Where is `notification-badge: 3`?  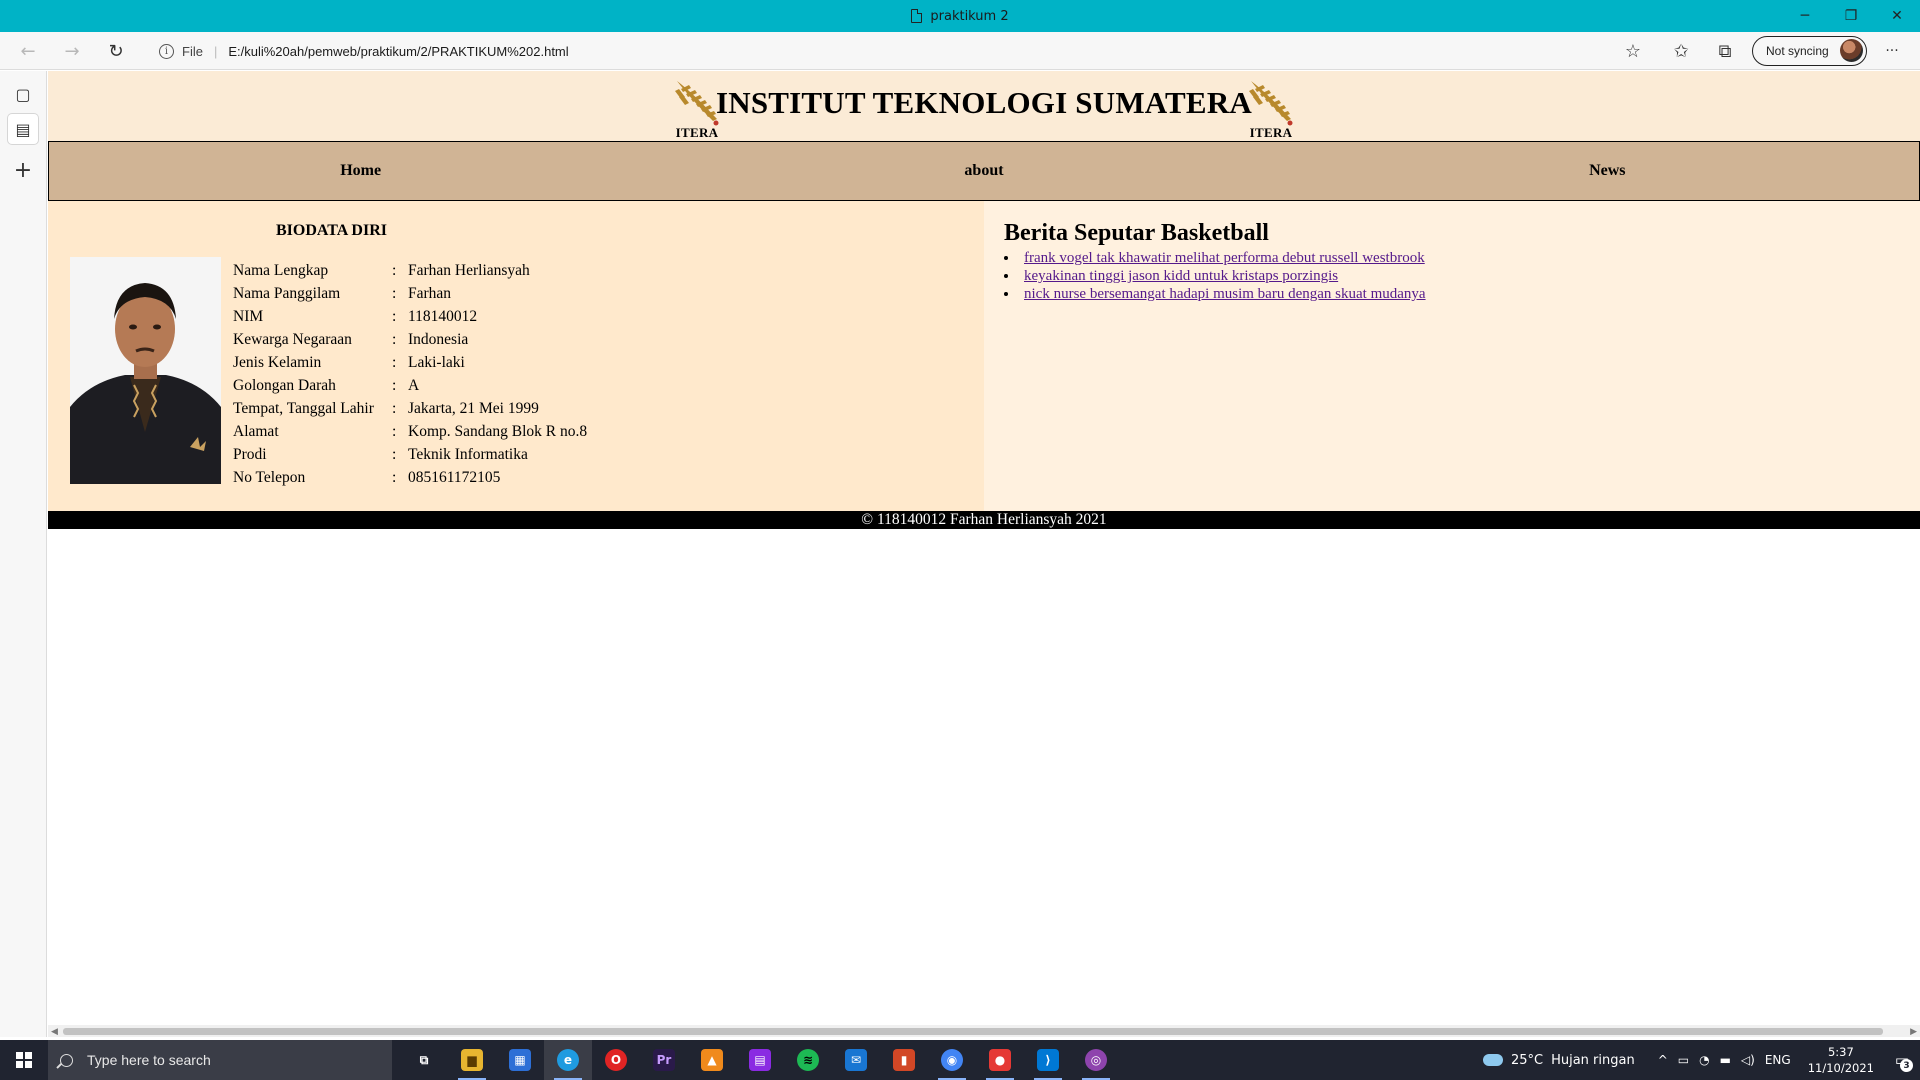
notification-badge: 3 is located at coordinates (1906, 1065).